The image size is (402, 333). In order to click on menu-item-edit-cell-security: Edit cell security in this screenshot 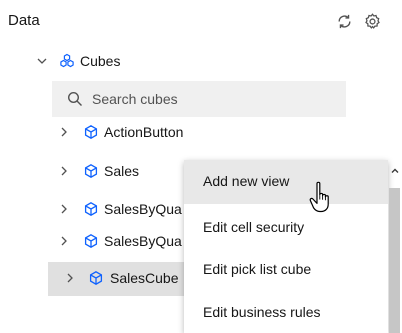, I will do `click(286, 228)`.